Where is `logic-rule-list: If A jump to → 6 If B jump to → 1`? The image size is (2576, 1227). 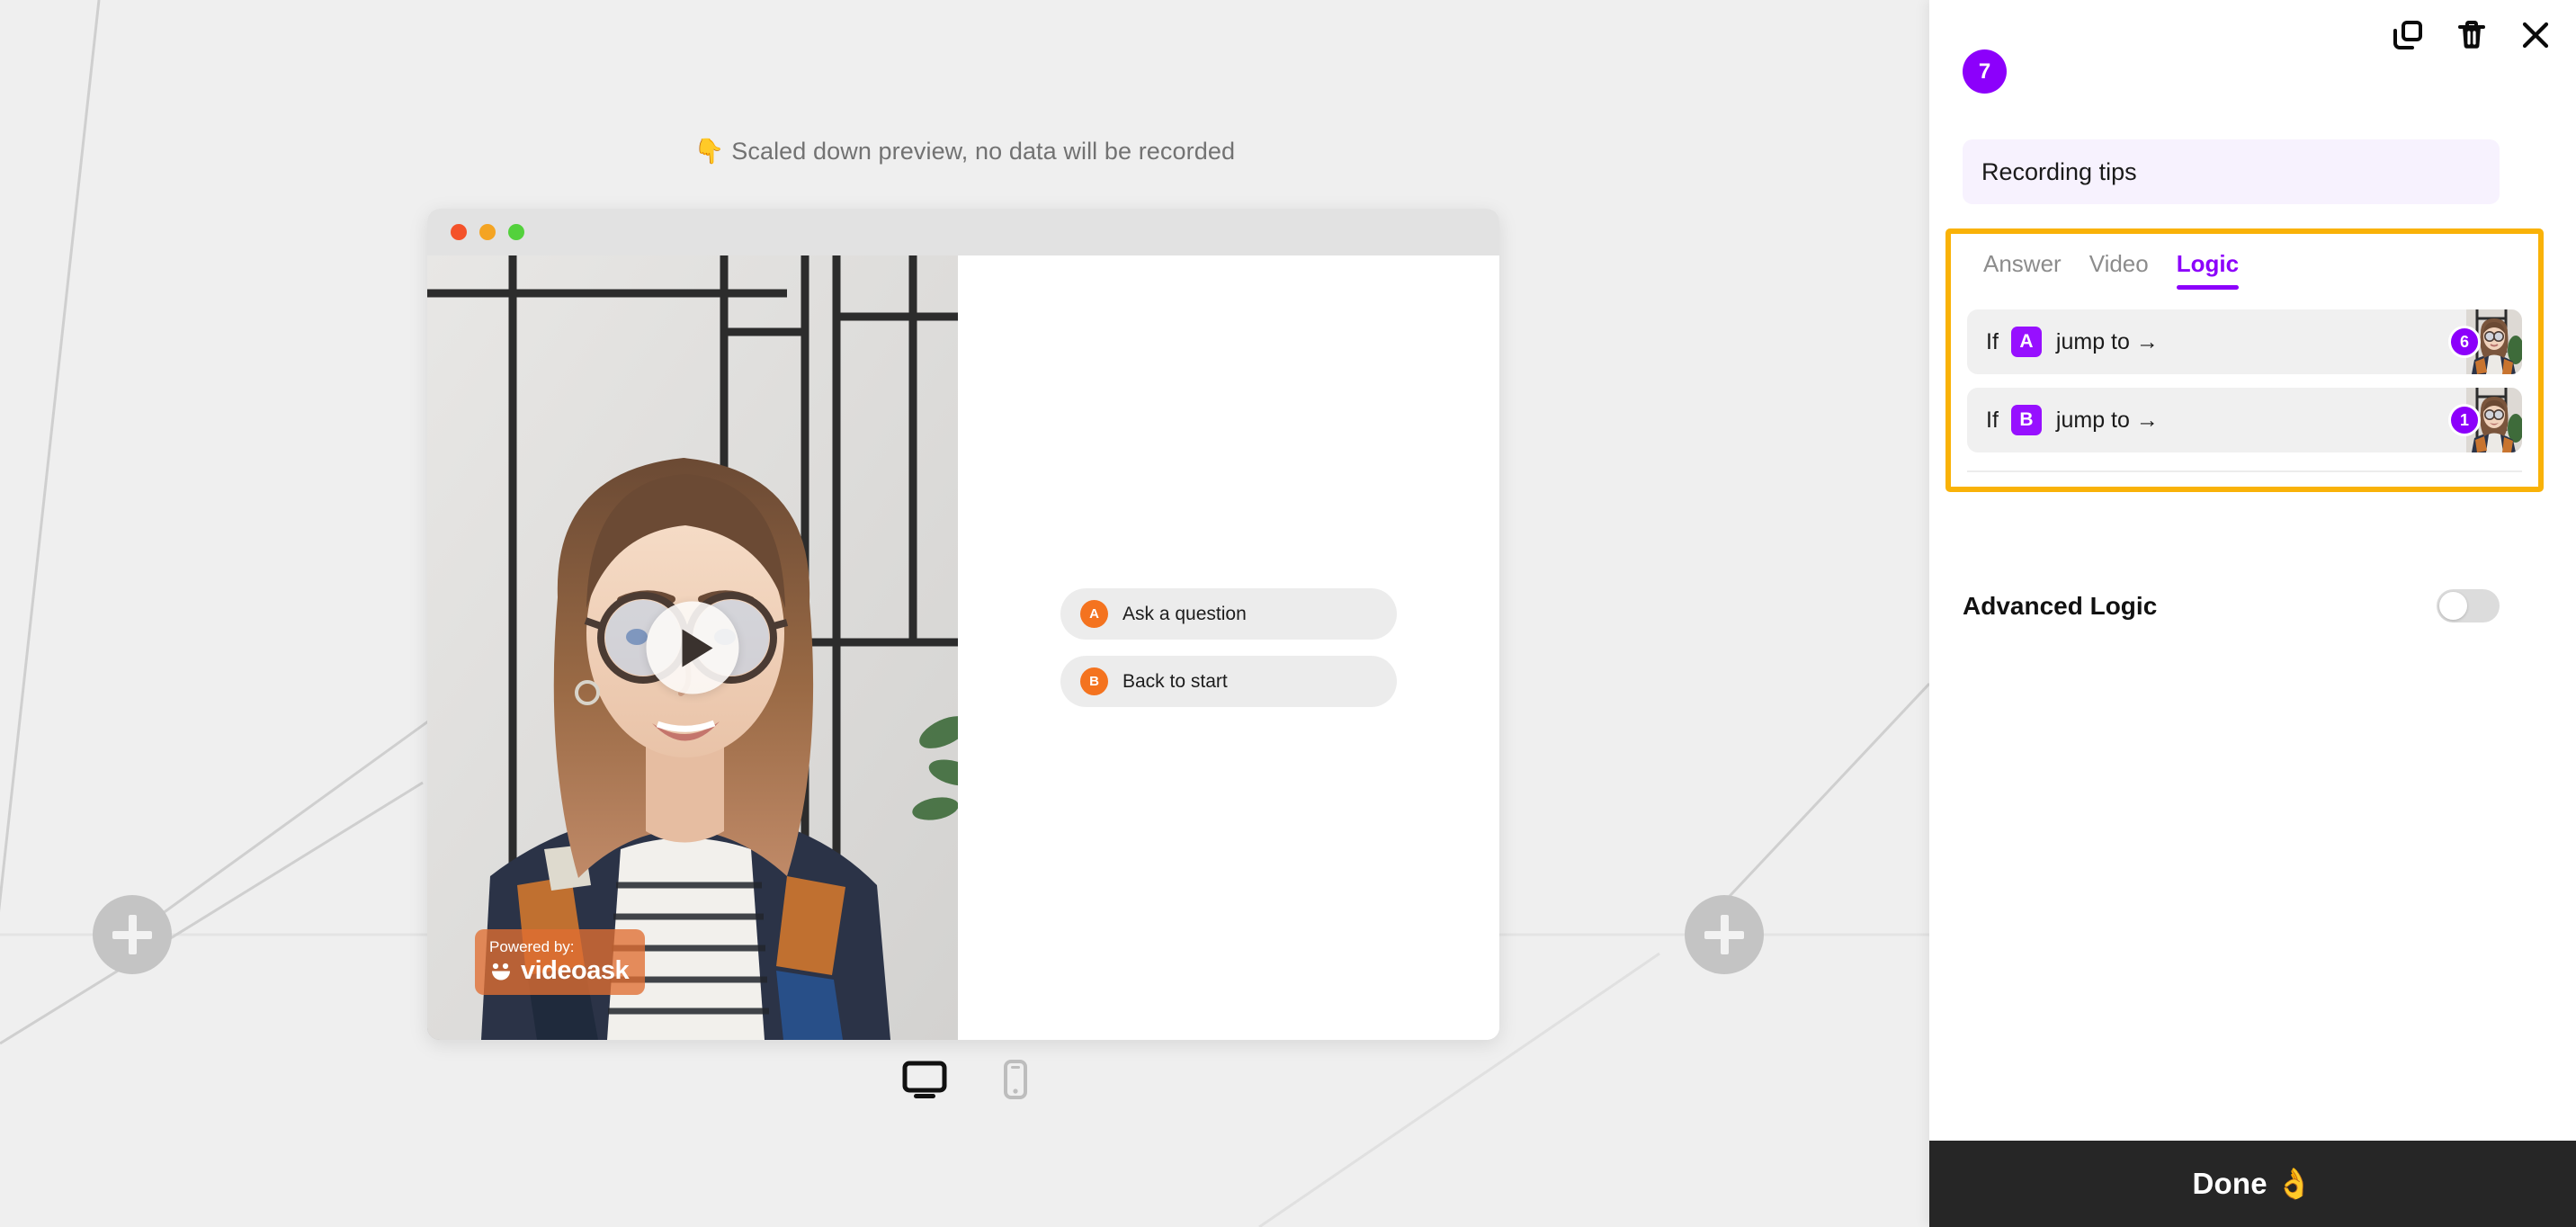
logic-rule-list: If A jump to → 6 If B jump to → 1 is located at coordinates (2244, 380).